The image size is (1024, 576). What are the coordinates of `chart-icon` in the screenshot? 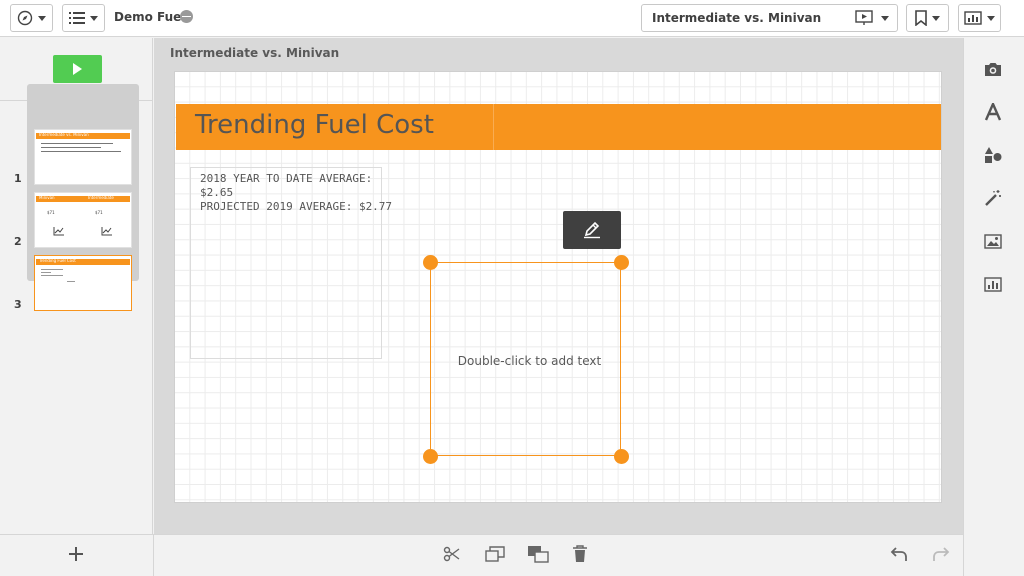 It's located at (973, 18).